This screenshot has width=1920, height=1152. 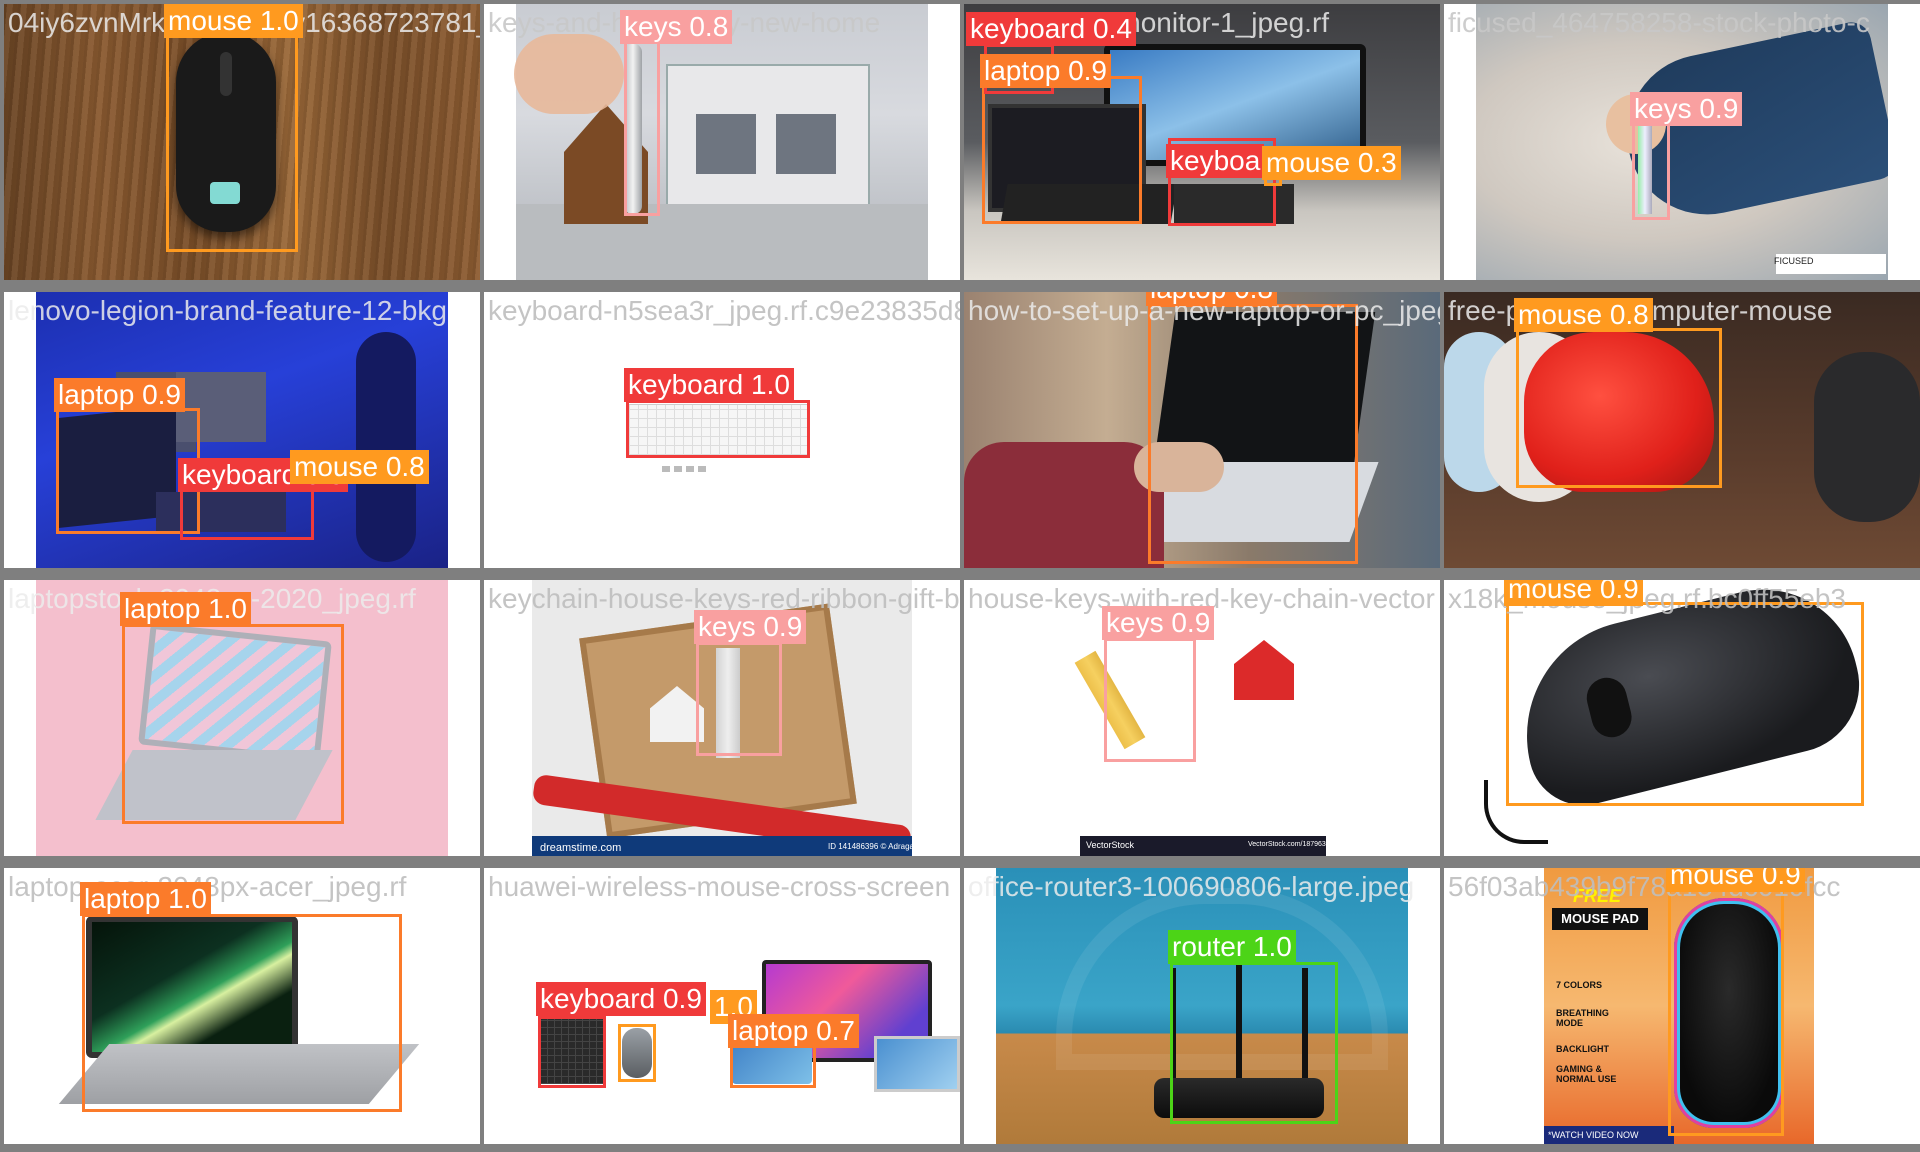 What do you see at coordinates (1264, 670) in the screenshot?
I see `house-keychain` at bounding box center [1264, 670].